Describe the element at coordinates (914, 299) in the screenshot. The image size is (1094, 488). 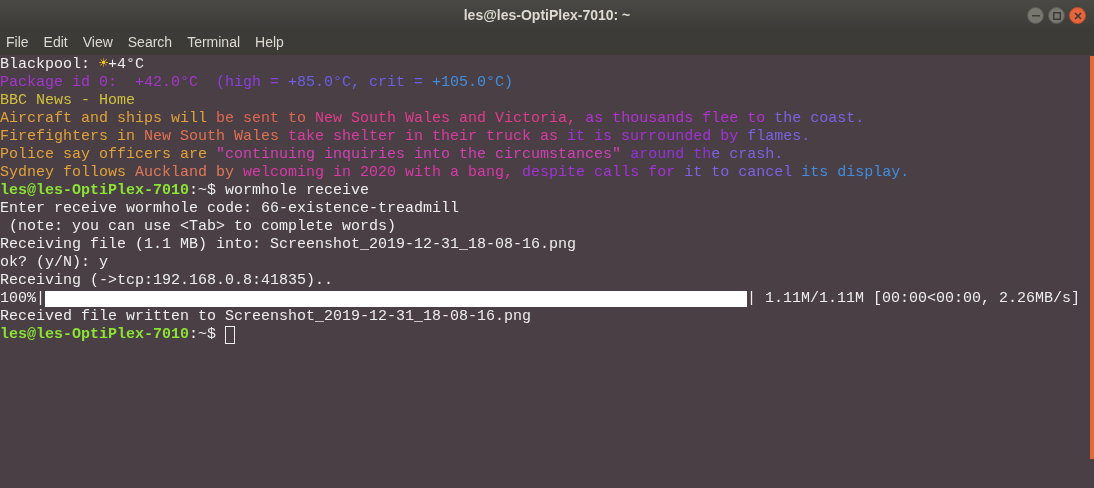
I see `progress-stats: | 1.11M/1.11M [00:00<00:00, 2.26MB/s]` at that location.